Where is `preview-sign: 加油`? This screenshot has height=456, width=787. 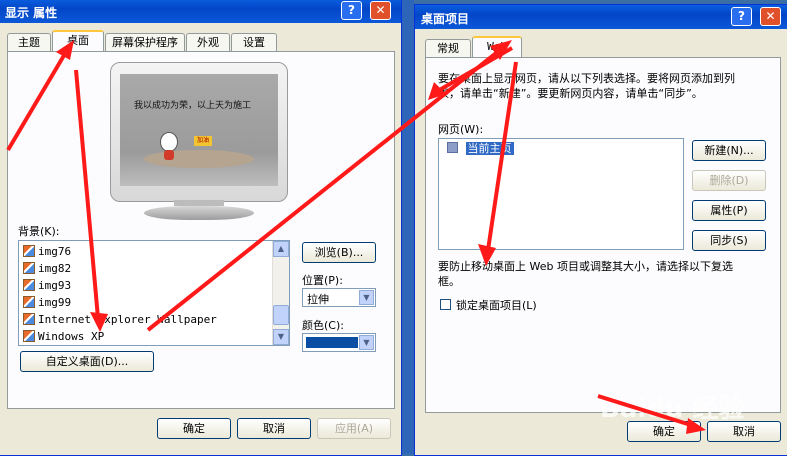 preview-sign: 加油 is located at coordinates (203, 141).